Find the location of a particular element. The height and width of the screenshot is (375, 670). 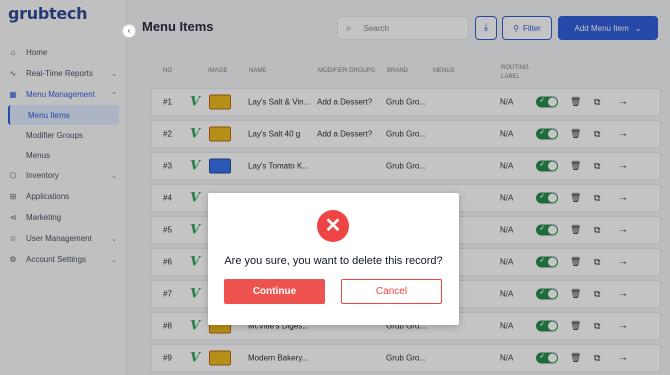

continue-button: Continue is located at coordinates (274, 291).